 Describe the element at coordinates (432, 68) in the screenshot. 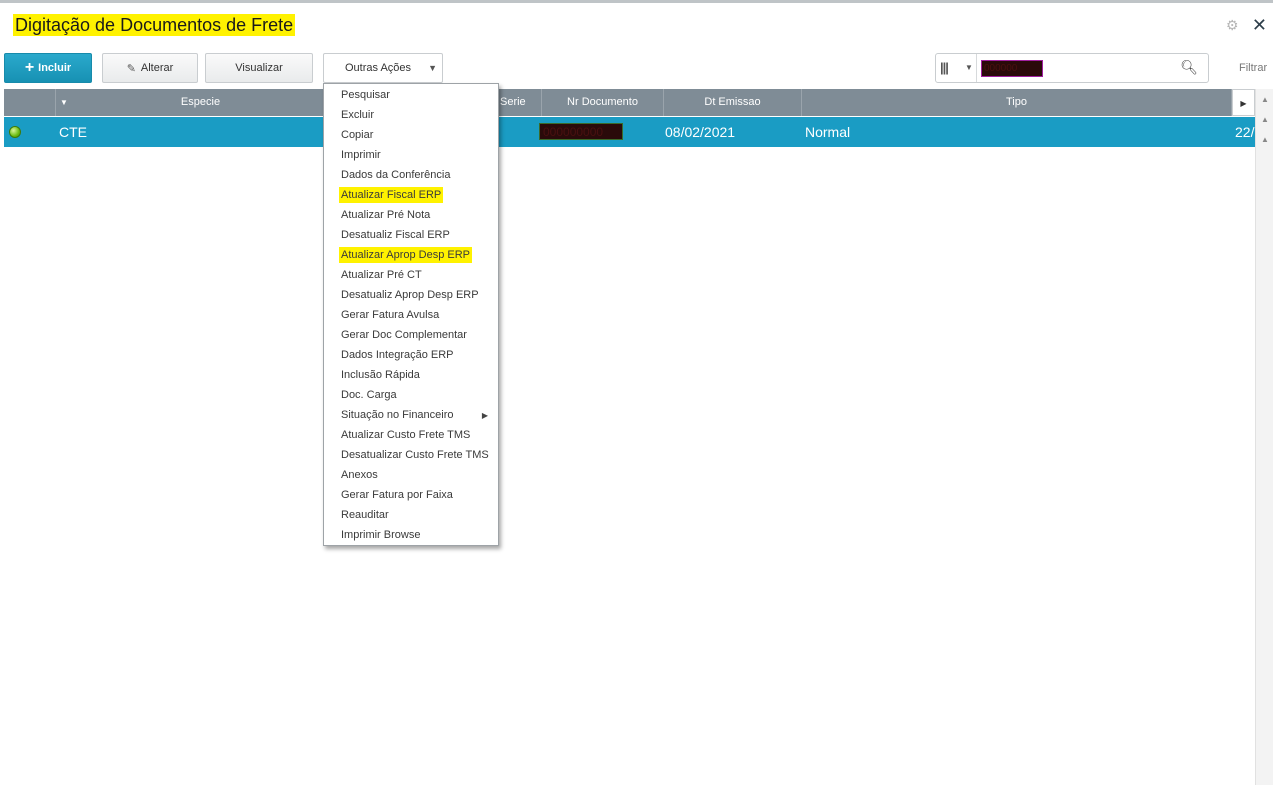

I see `caret-down-icon: ▼` at that location.